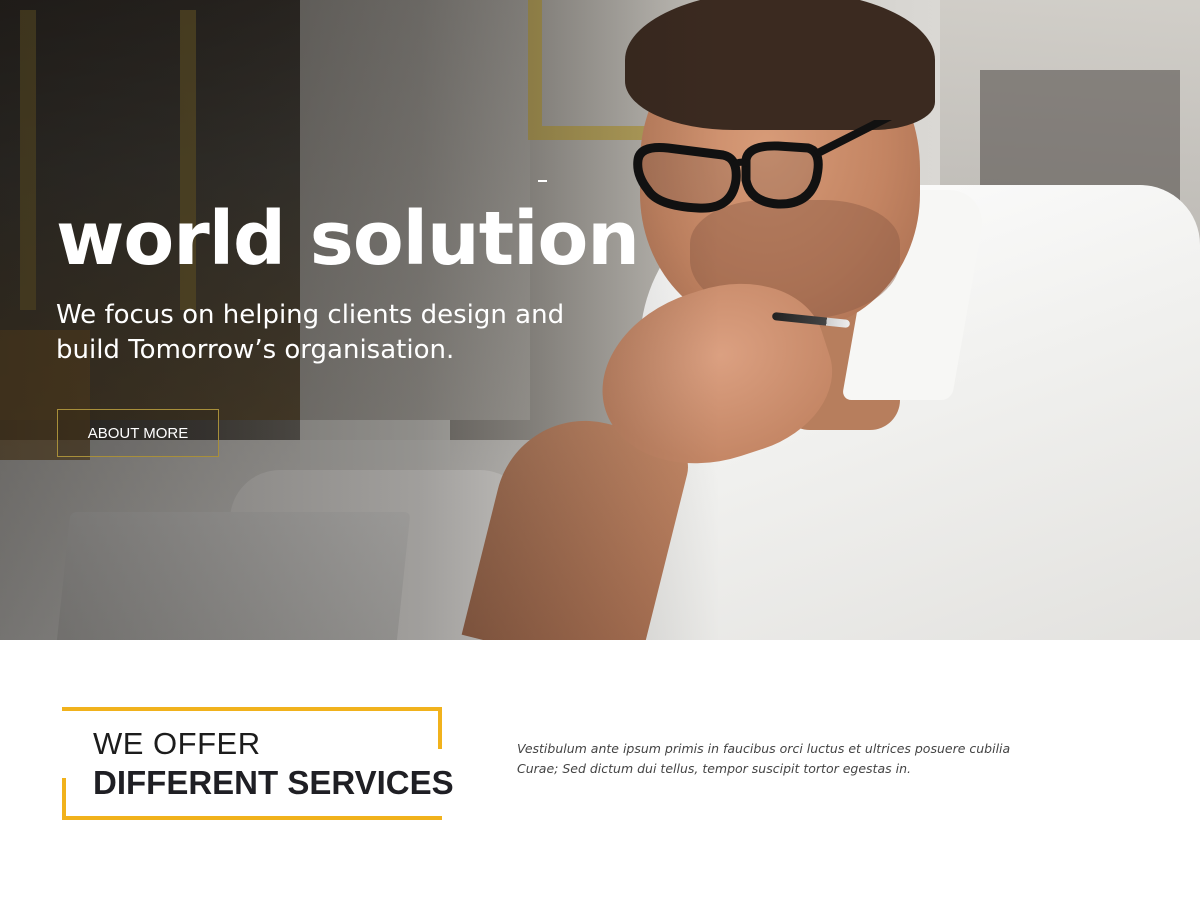 This screenshot has width=1200, height=900. What do you see at coordinates (273, 782) in the screenshot?
I see `services-heading-line2: DIFFERENT SERVICES` at bounding box center [273, 782].